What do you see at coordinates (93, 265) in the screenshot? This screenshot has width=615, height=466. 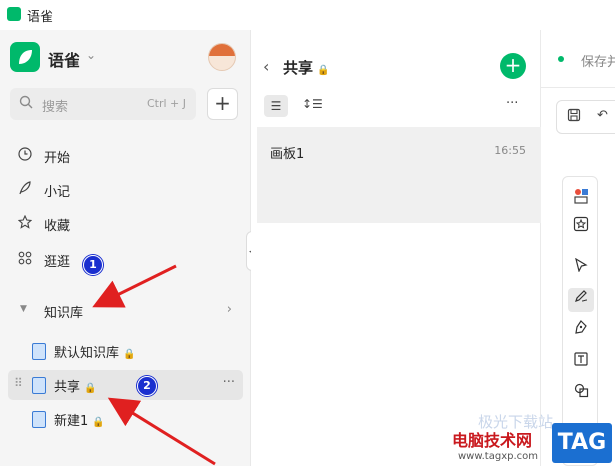 I see `annotation-badge-1: 1` at bounding box center [93, 265].